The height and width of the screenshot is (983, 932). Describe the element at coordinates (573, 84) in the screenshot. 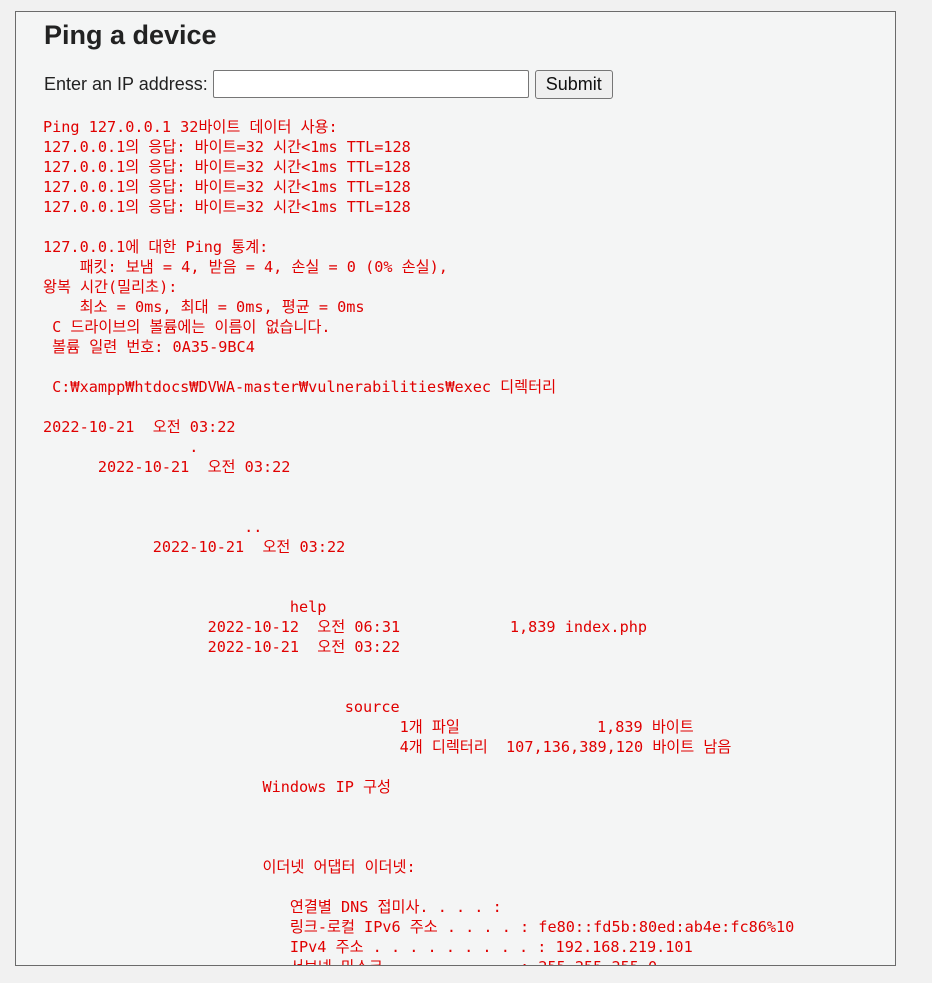

I see `submit-button: Submit` at that location.